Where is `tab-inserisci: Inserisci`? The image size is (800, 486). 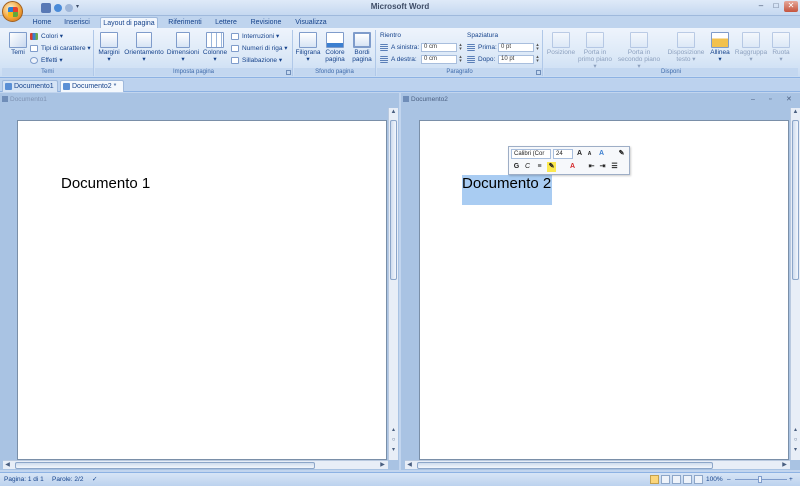
tab-inserisci: Inserisci is located at coordinates (77, 22).